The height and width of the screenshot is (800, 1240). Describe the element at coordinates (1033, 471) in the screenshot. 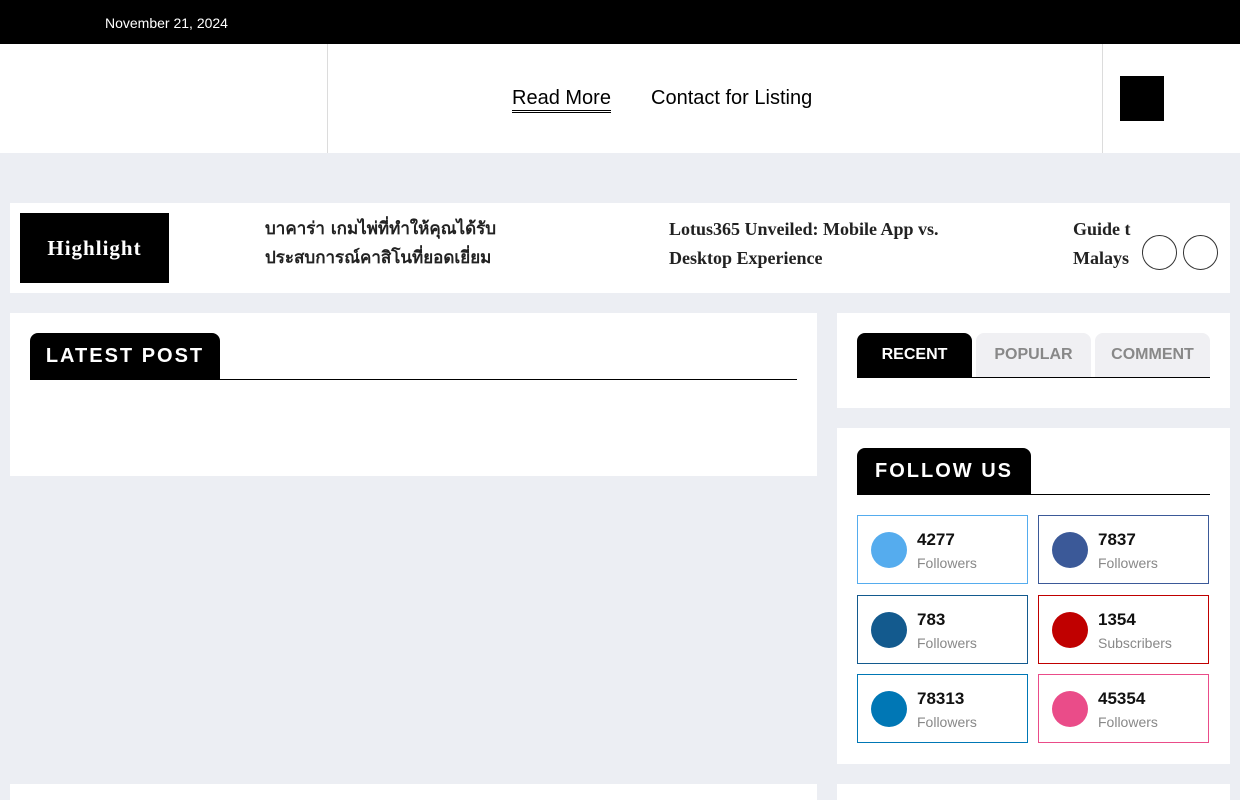

I see `follow-us-header: FOLLOW US` at that location.